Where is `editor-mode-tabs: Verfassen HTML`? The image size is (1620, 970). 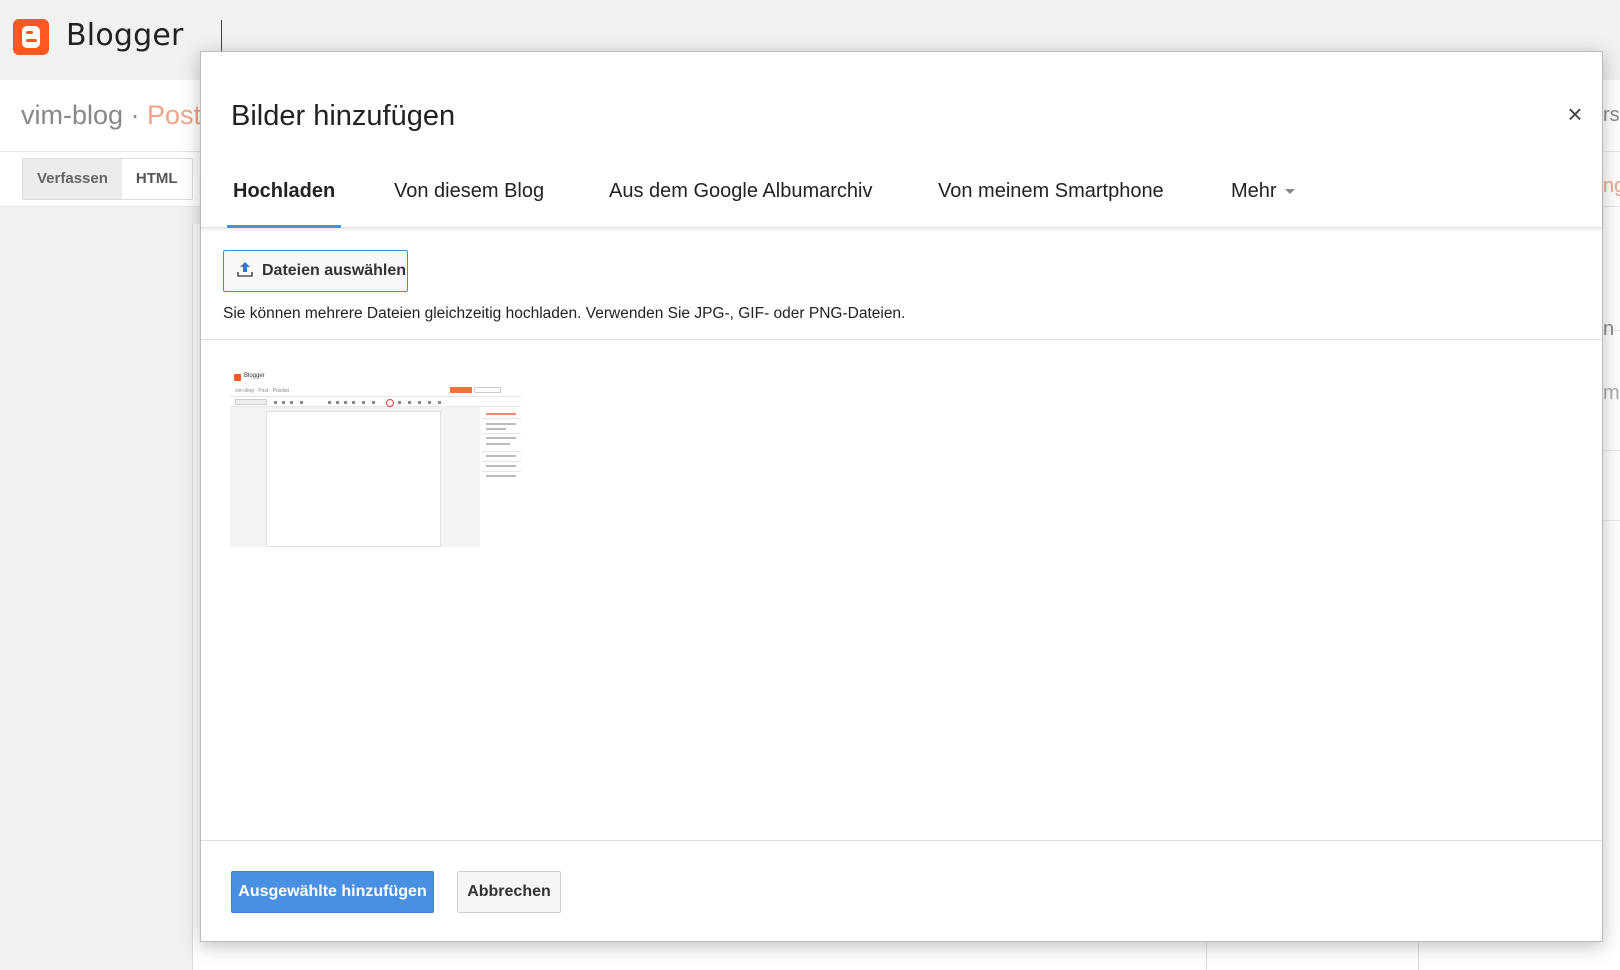 editor-mode-tabs: Verfassen HTML is located at coordinates (107, 179).